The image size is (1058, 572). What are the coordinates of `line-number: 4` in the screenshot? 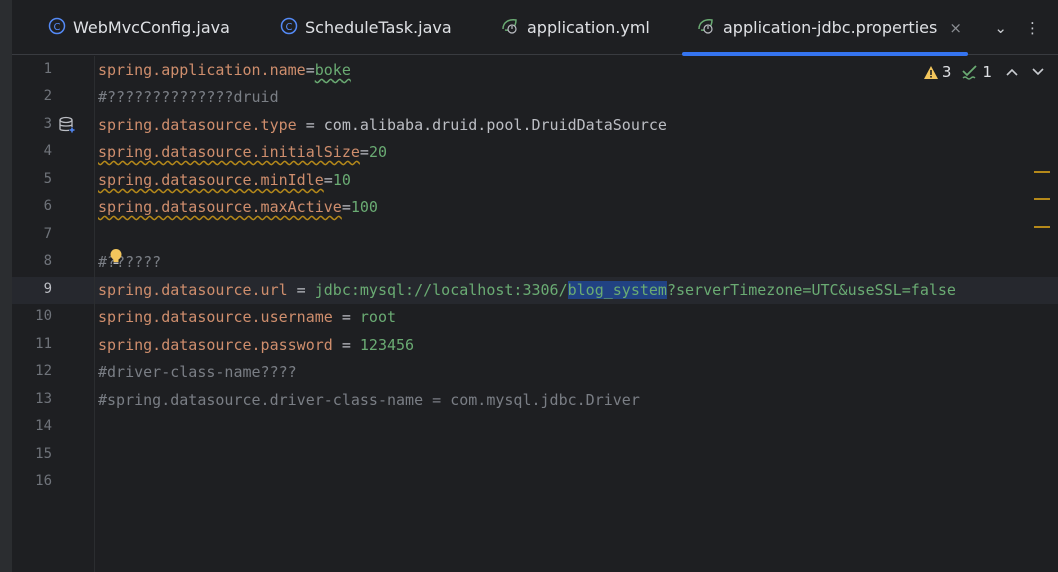 It's located at (47, 151).